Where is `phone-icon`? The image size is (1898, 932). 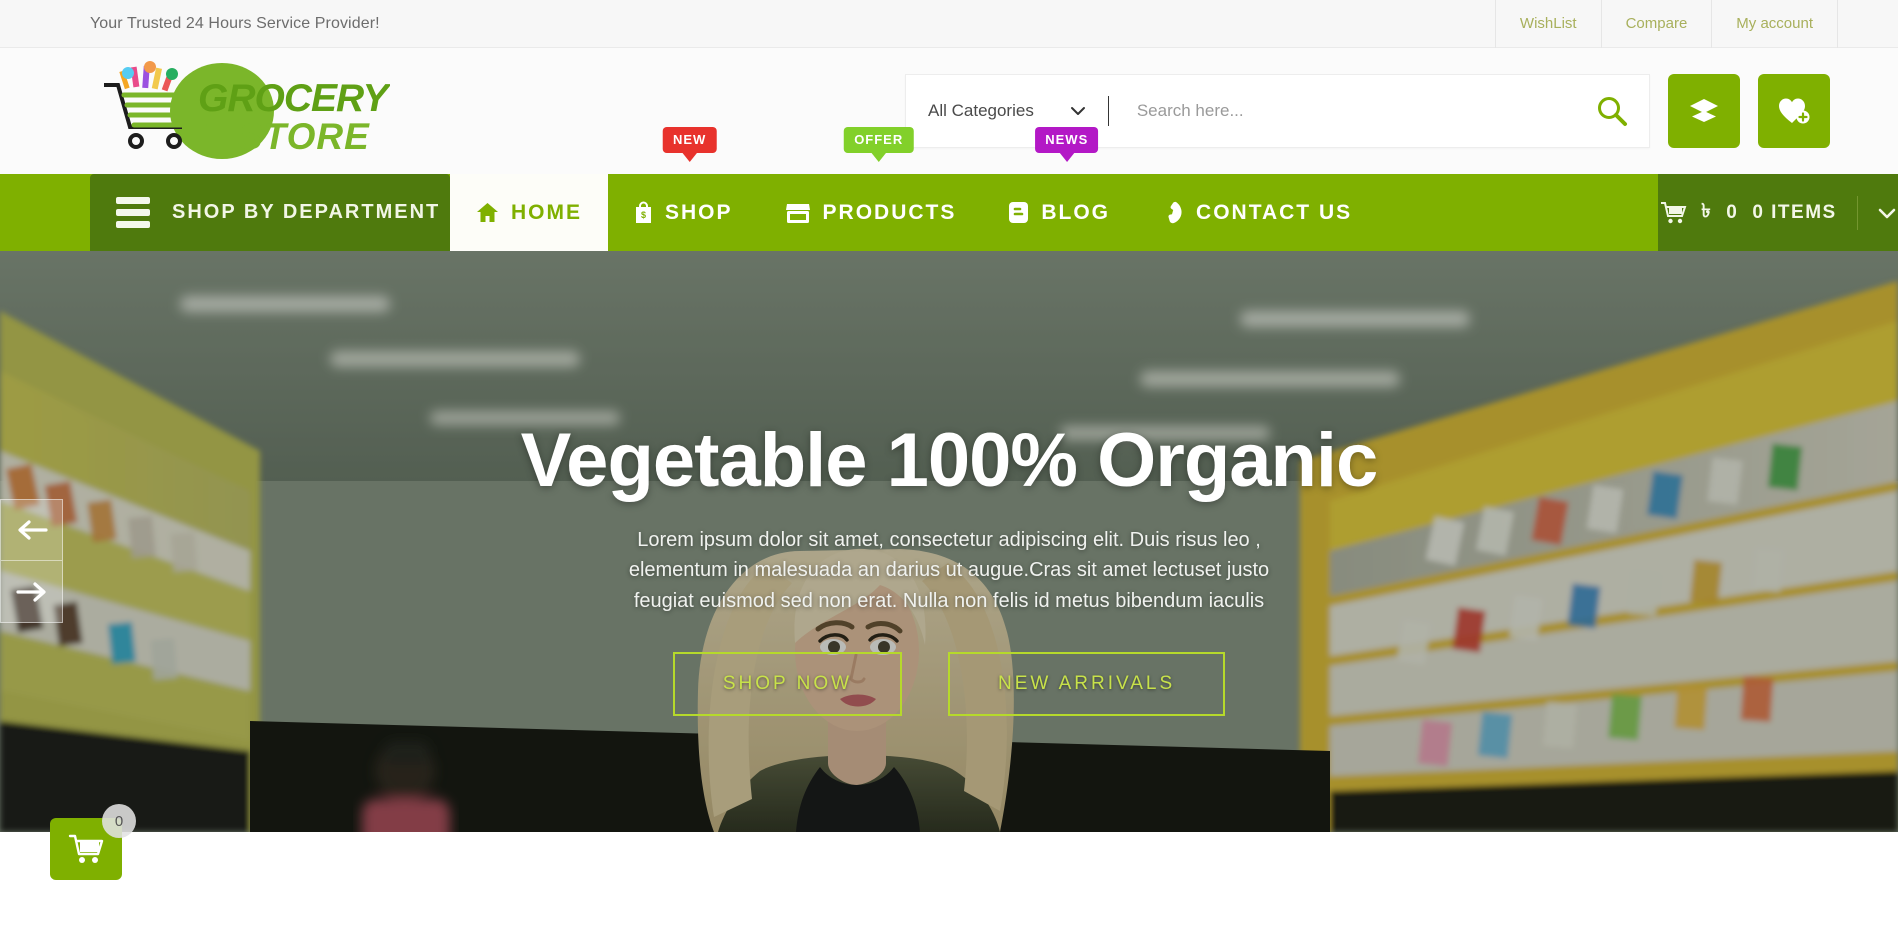
phone-icon is located at coordinates (1175, 212).